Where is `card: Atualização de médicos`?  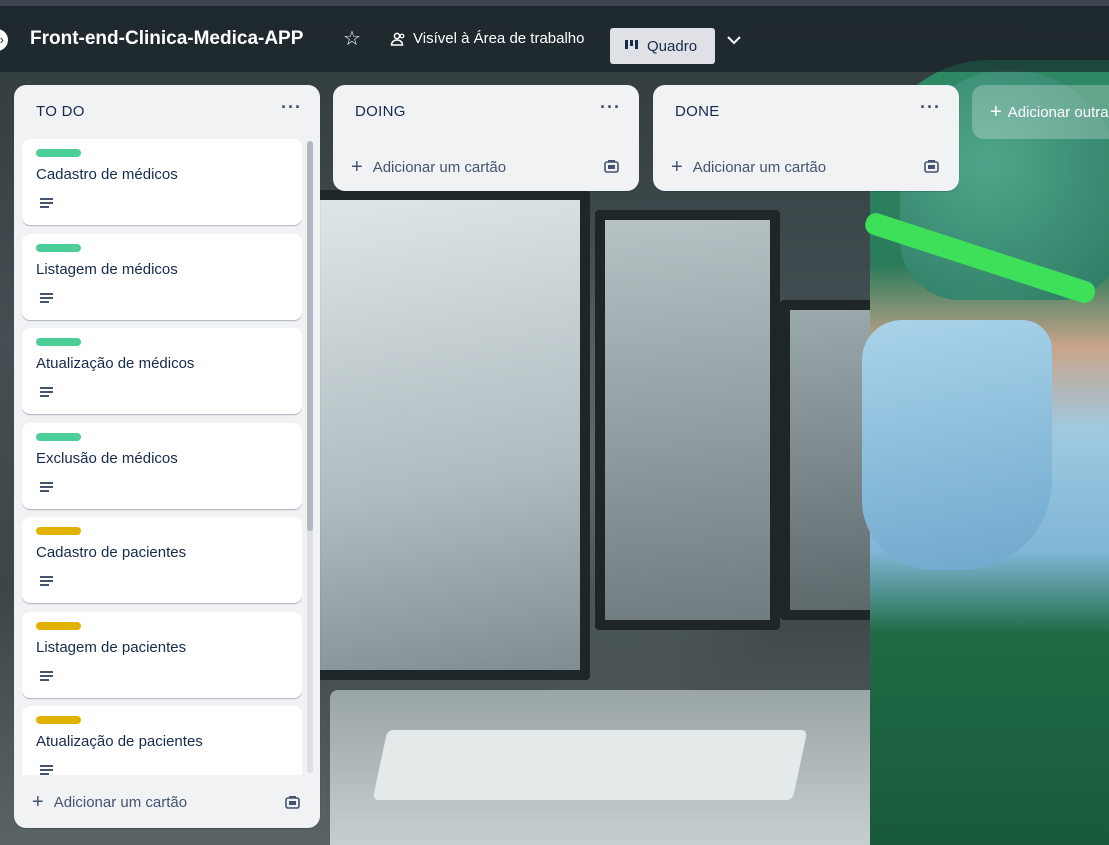 card: Atualização de médicos is located at coordinates (162, 371).